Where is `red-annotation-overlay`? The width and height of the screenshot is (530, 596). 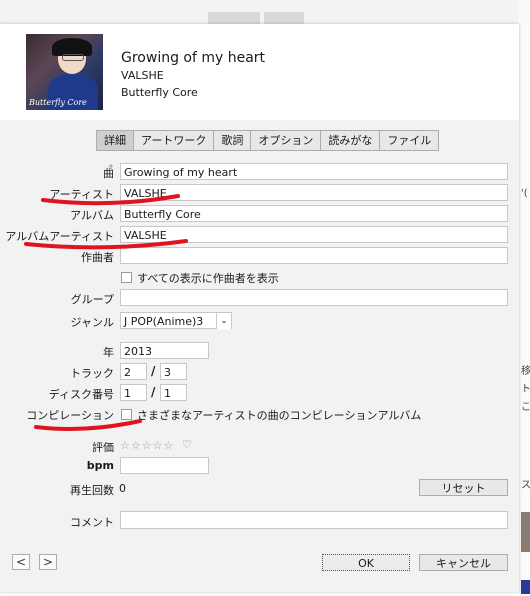
red-annotation-overlay is located at coordinates (106, 312).